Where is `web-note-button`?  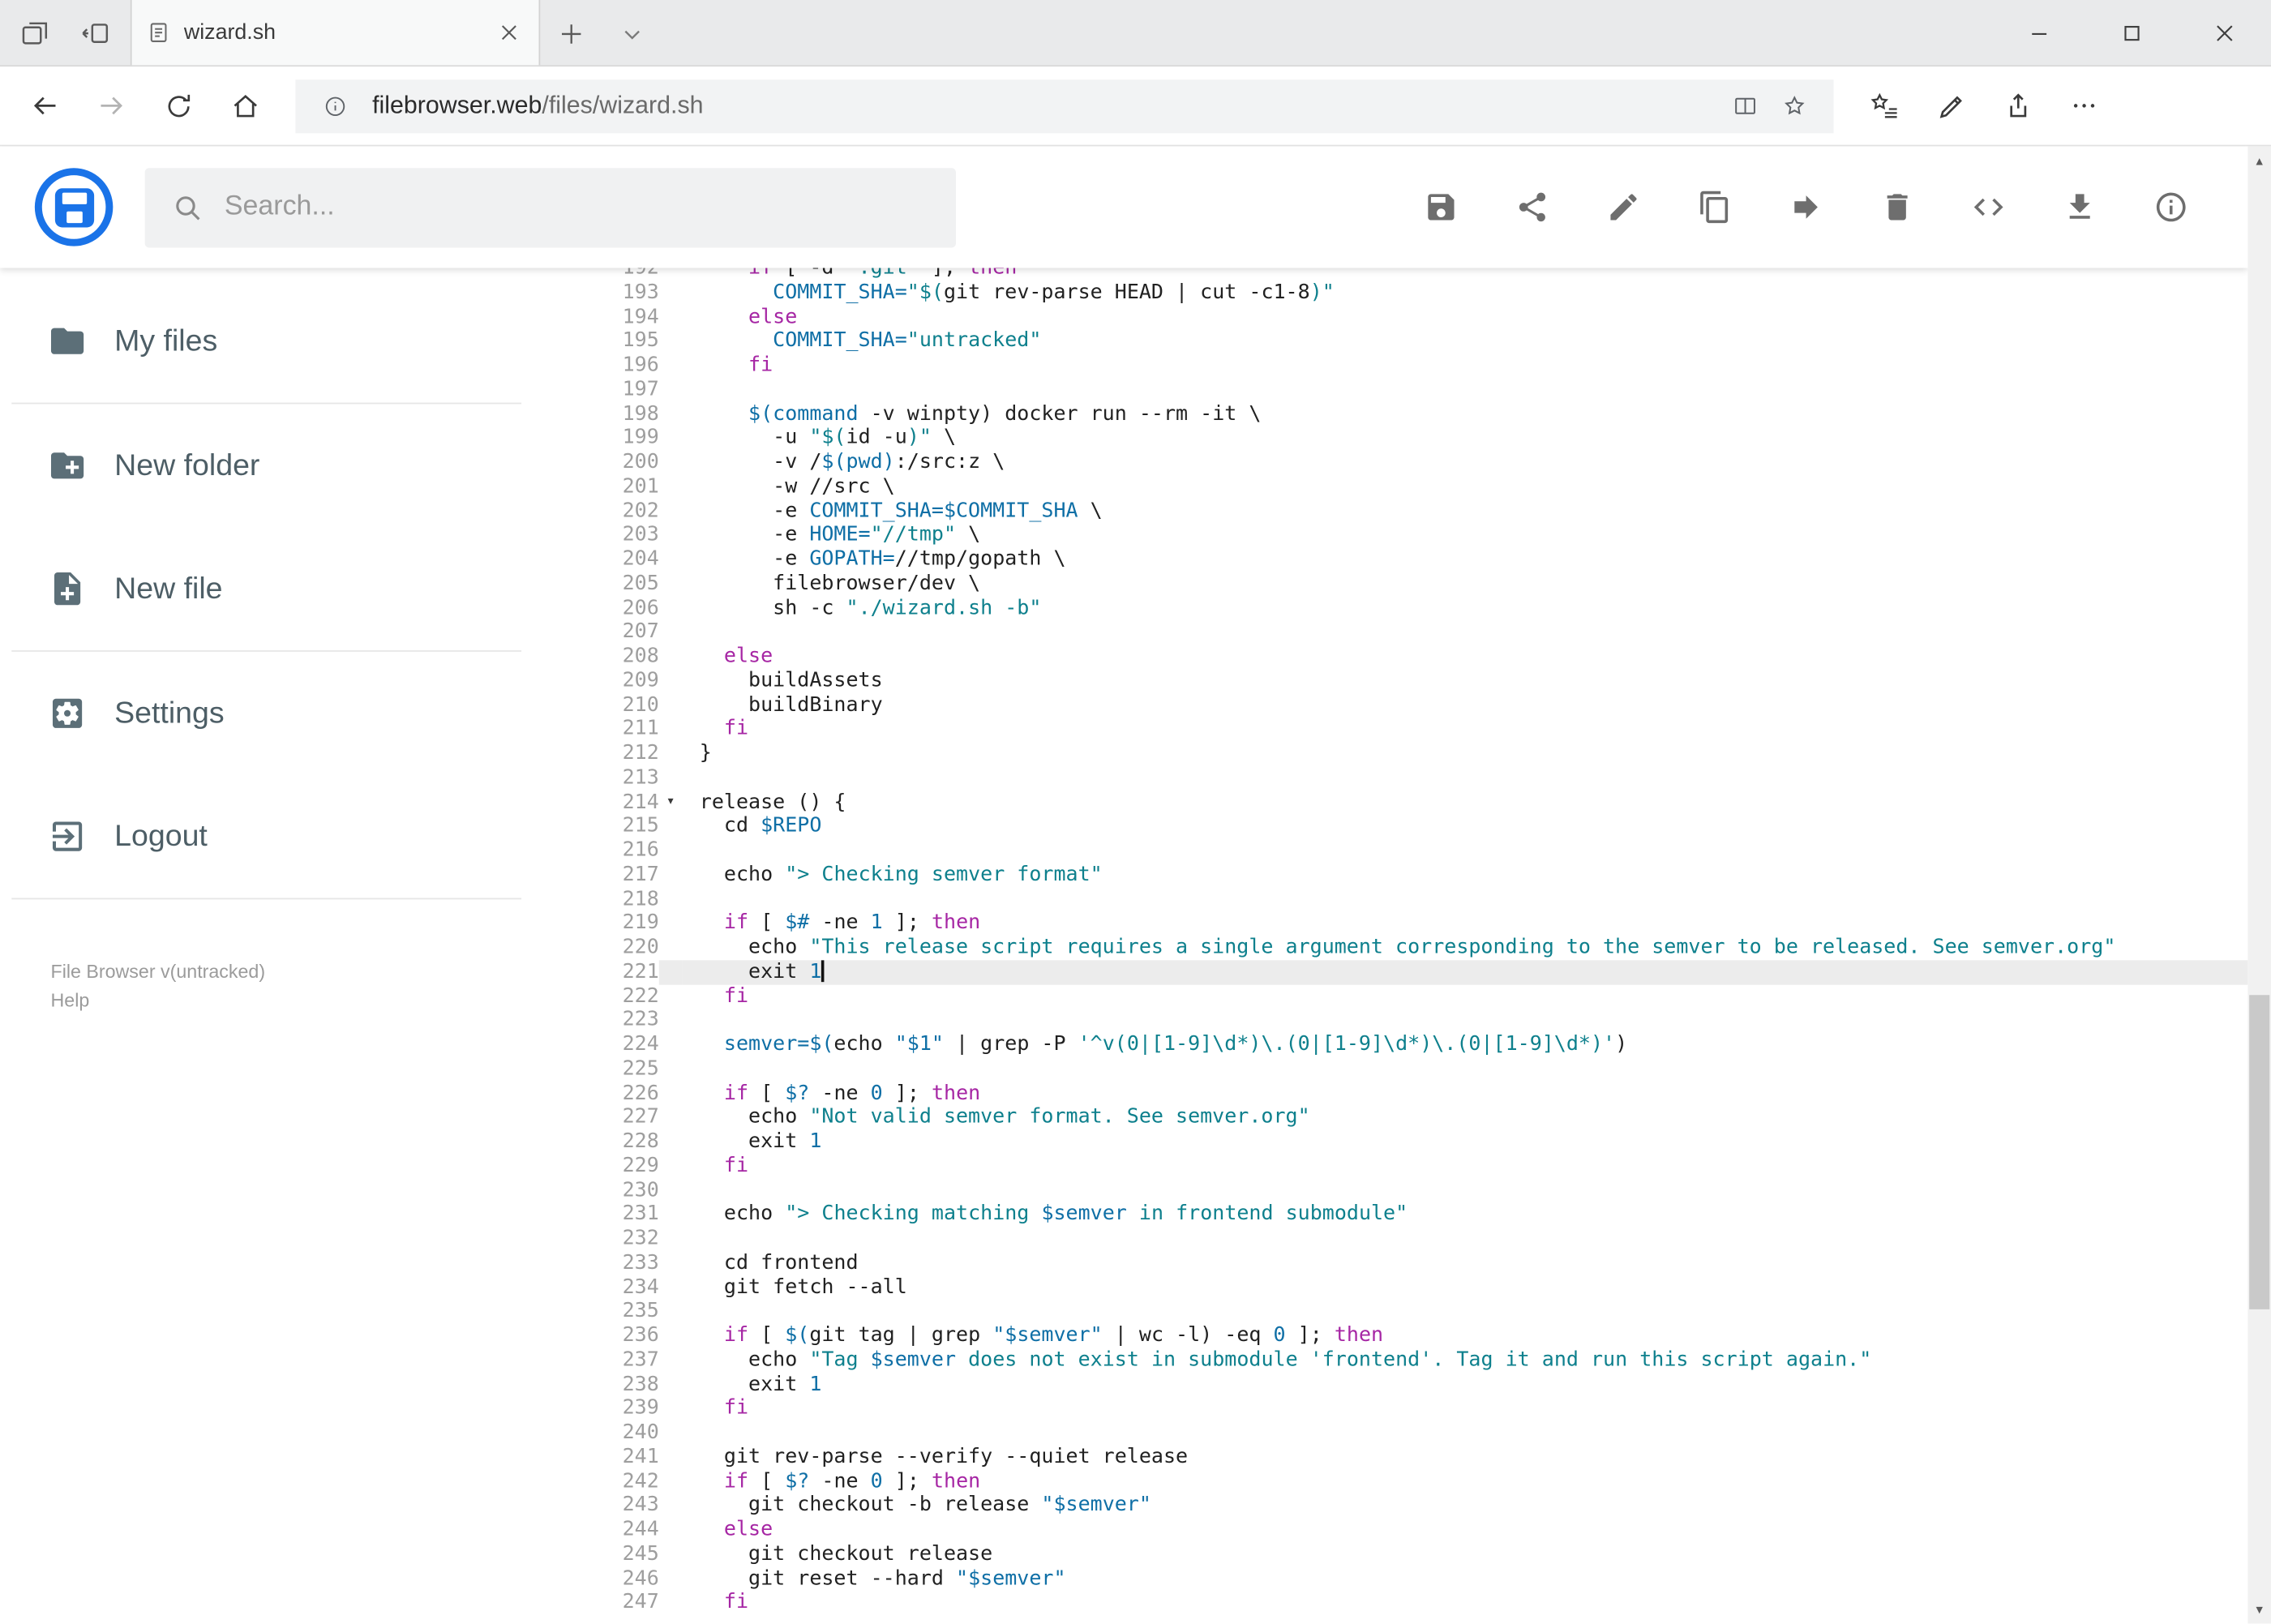 web-note-button is located at coordinates (1950, 106).